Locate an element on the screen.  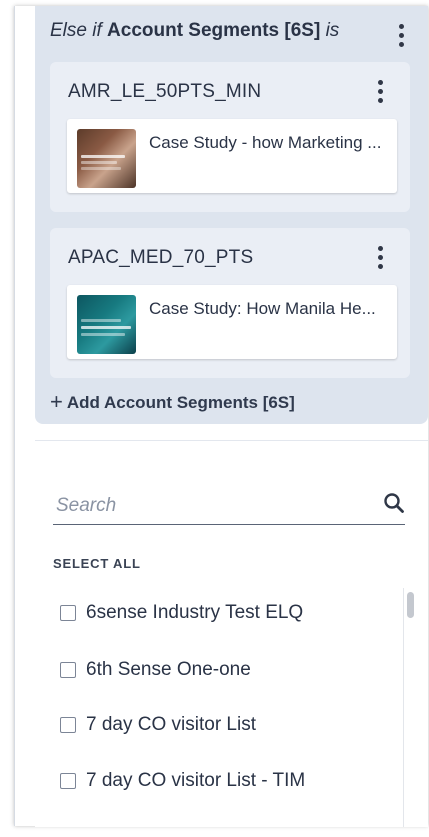
search-field is located at coordinates (229, 505).